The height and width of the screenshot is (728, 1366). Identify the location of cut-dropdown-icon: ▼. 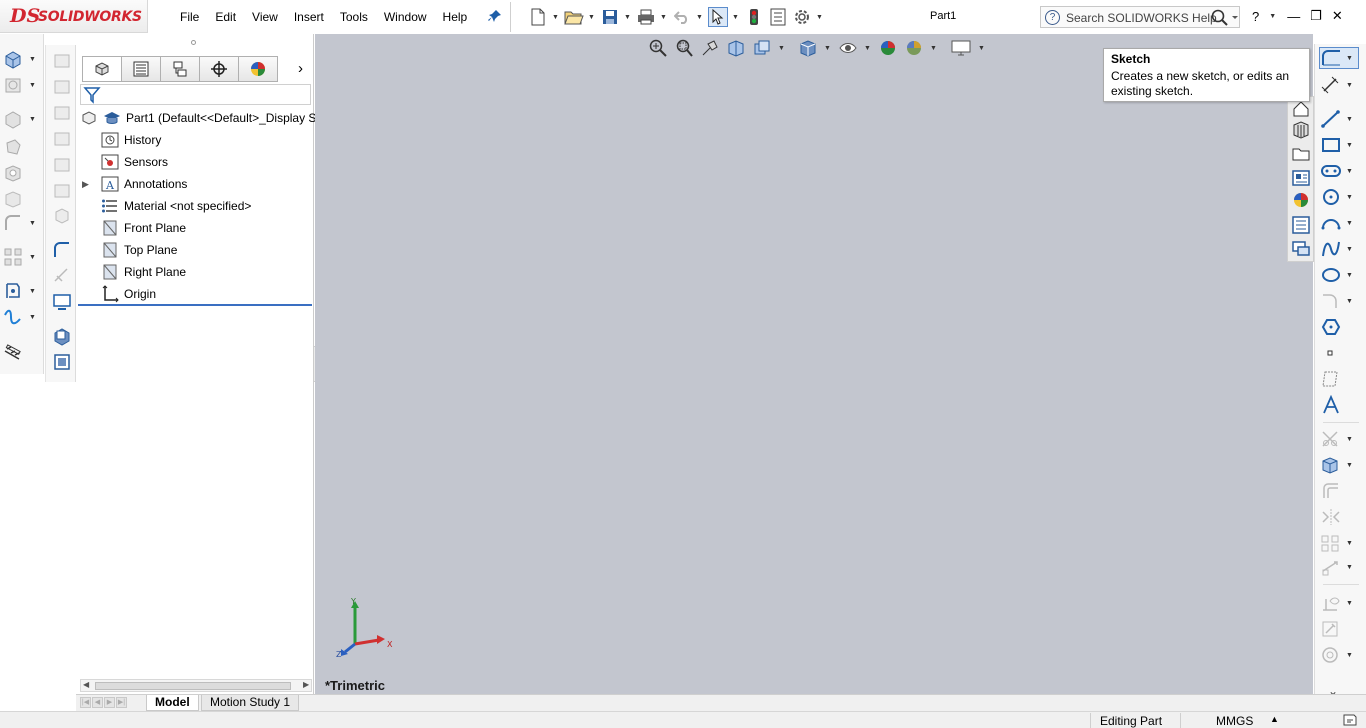
(33, 119).